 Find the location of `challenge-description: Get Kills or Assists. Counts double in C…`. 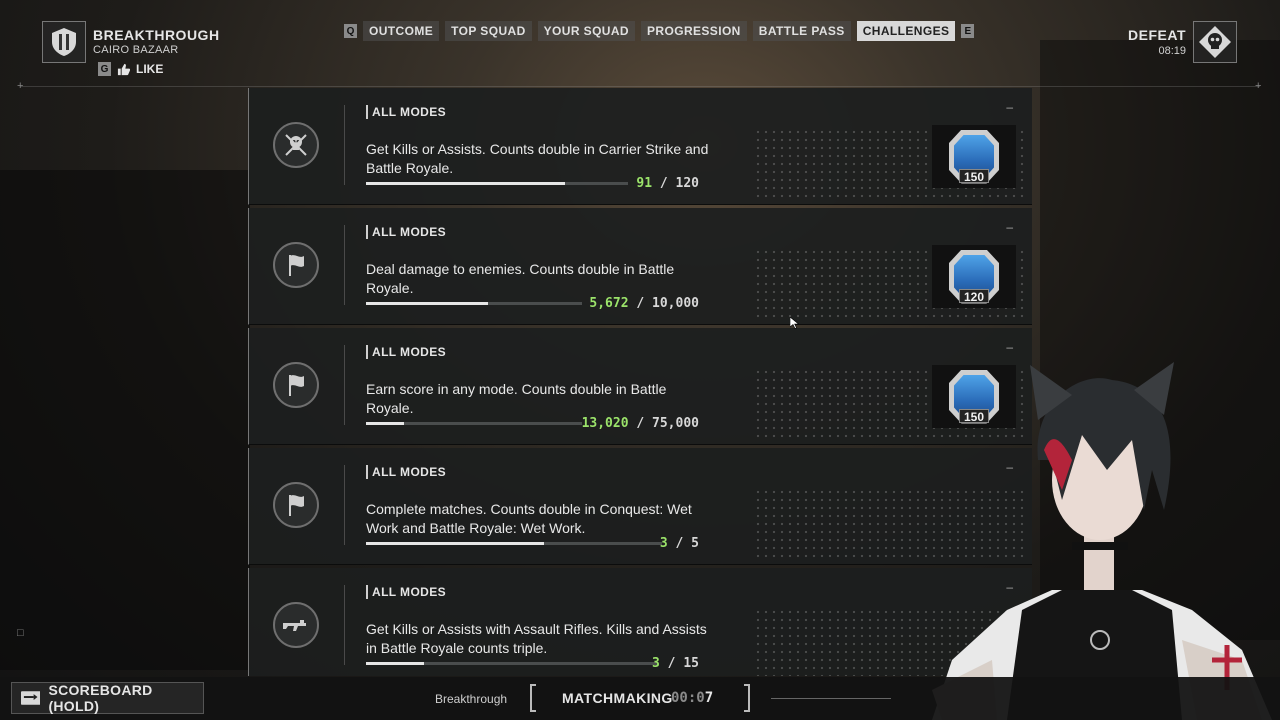

challenge-description: Get Kills or Assists. Counts double in C… is located at coordinates (537, 158).